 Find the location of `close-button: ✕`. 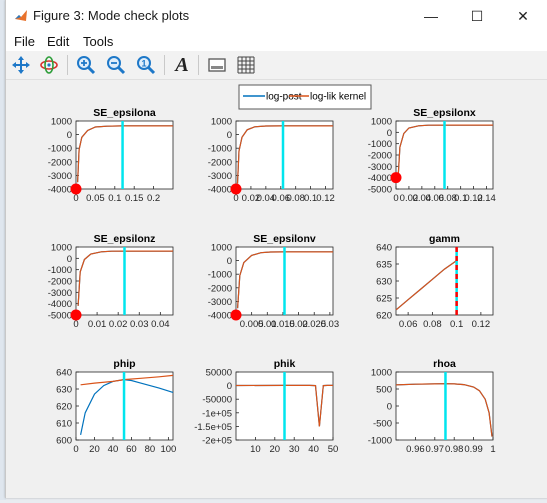

close-button: ✕ is located at coordinates (523, 16).